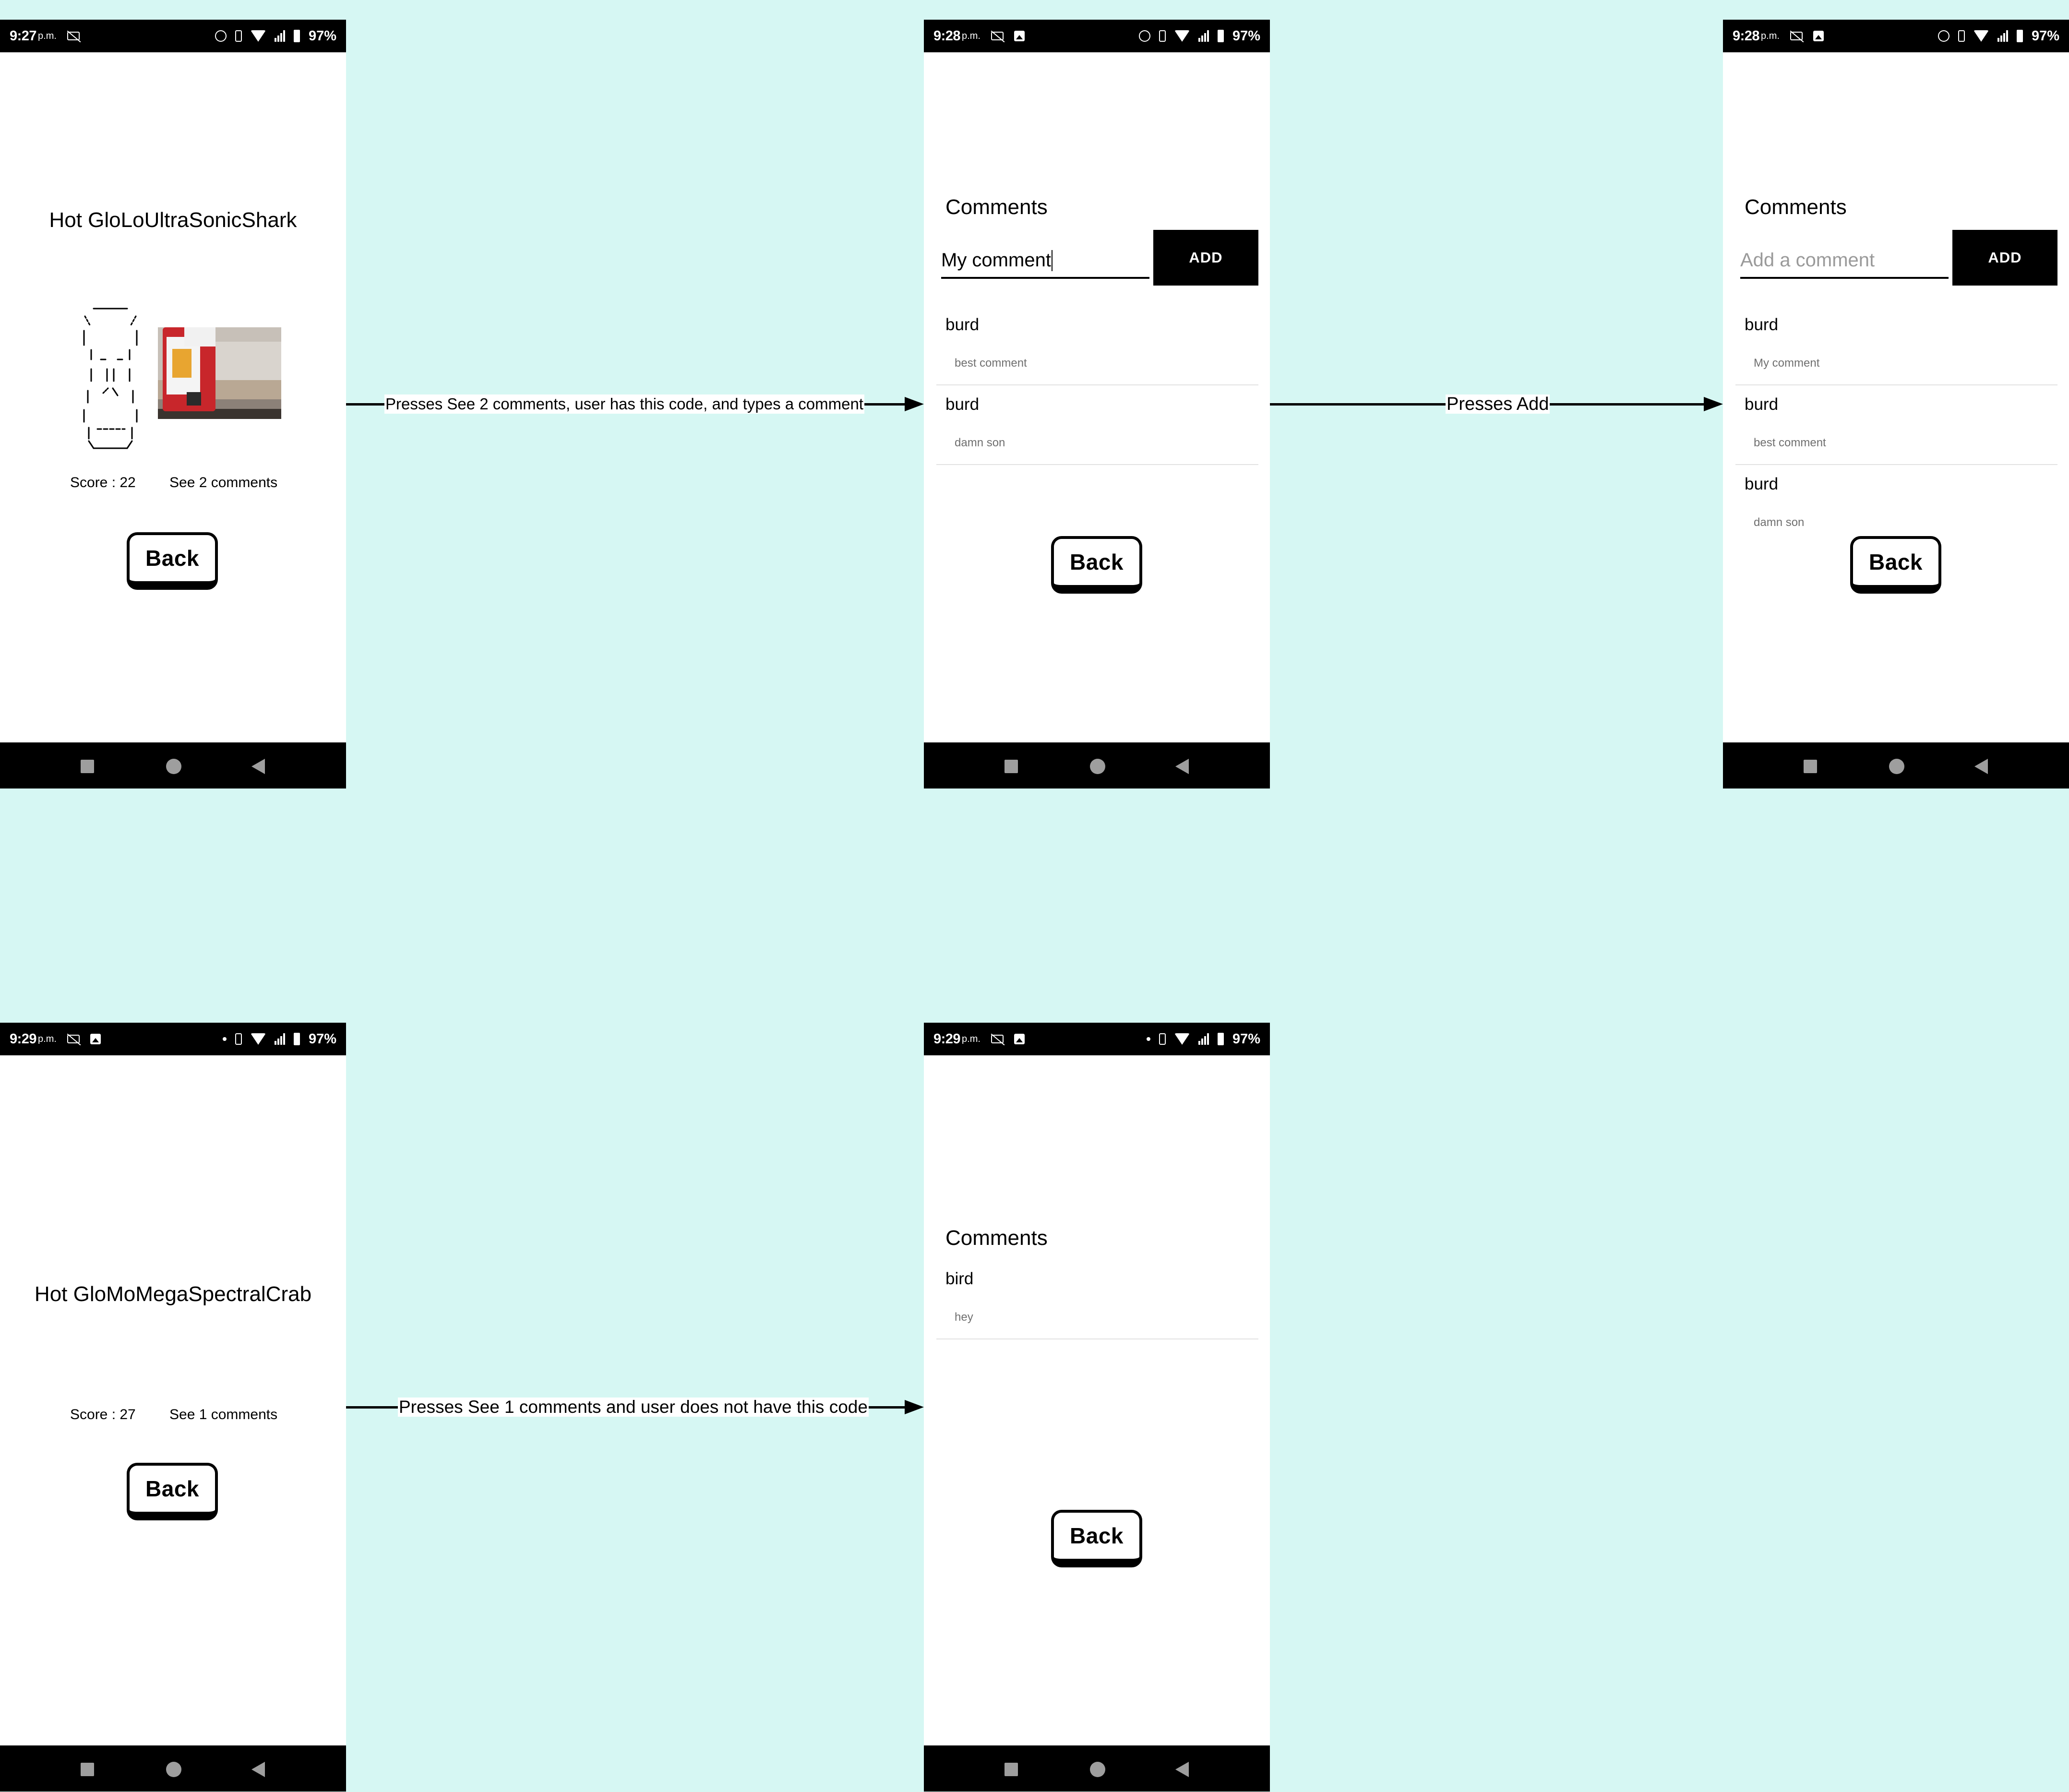 The image size is (2069, 1792). Describe the element at coordinates (1097, 1039) in the screenshot. I see `status-bar: 9:29 p.m. 97%` at that location.